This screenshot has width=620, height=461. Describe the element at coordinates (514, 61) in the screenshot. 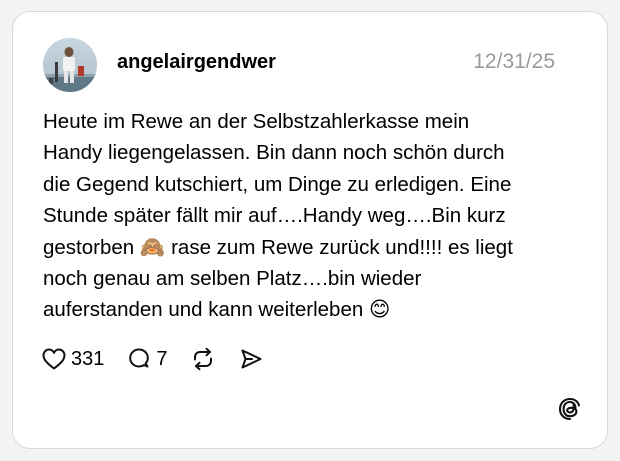

I see `post-date: 12/31/25` at that location.